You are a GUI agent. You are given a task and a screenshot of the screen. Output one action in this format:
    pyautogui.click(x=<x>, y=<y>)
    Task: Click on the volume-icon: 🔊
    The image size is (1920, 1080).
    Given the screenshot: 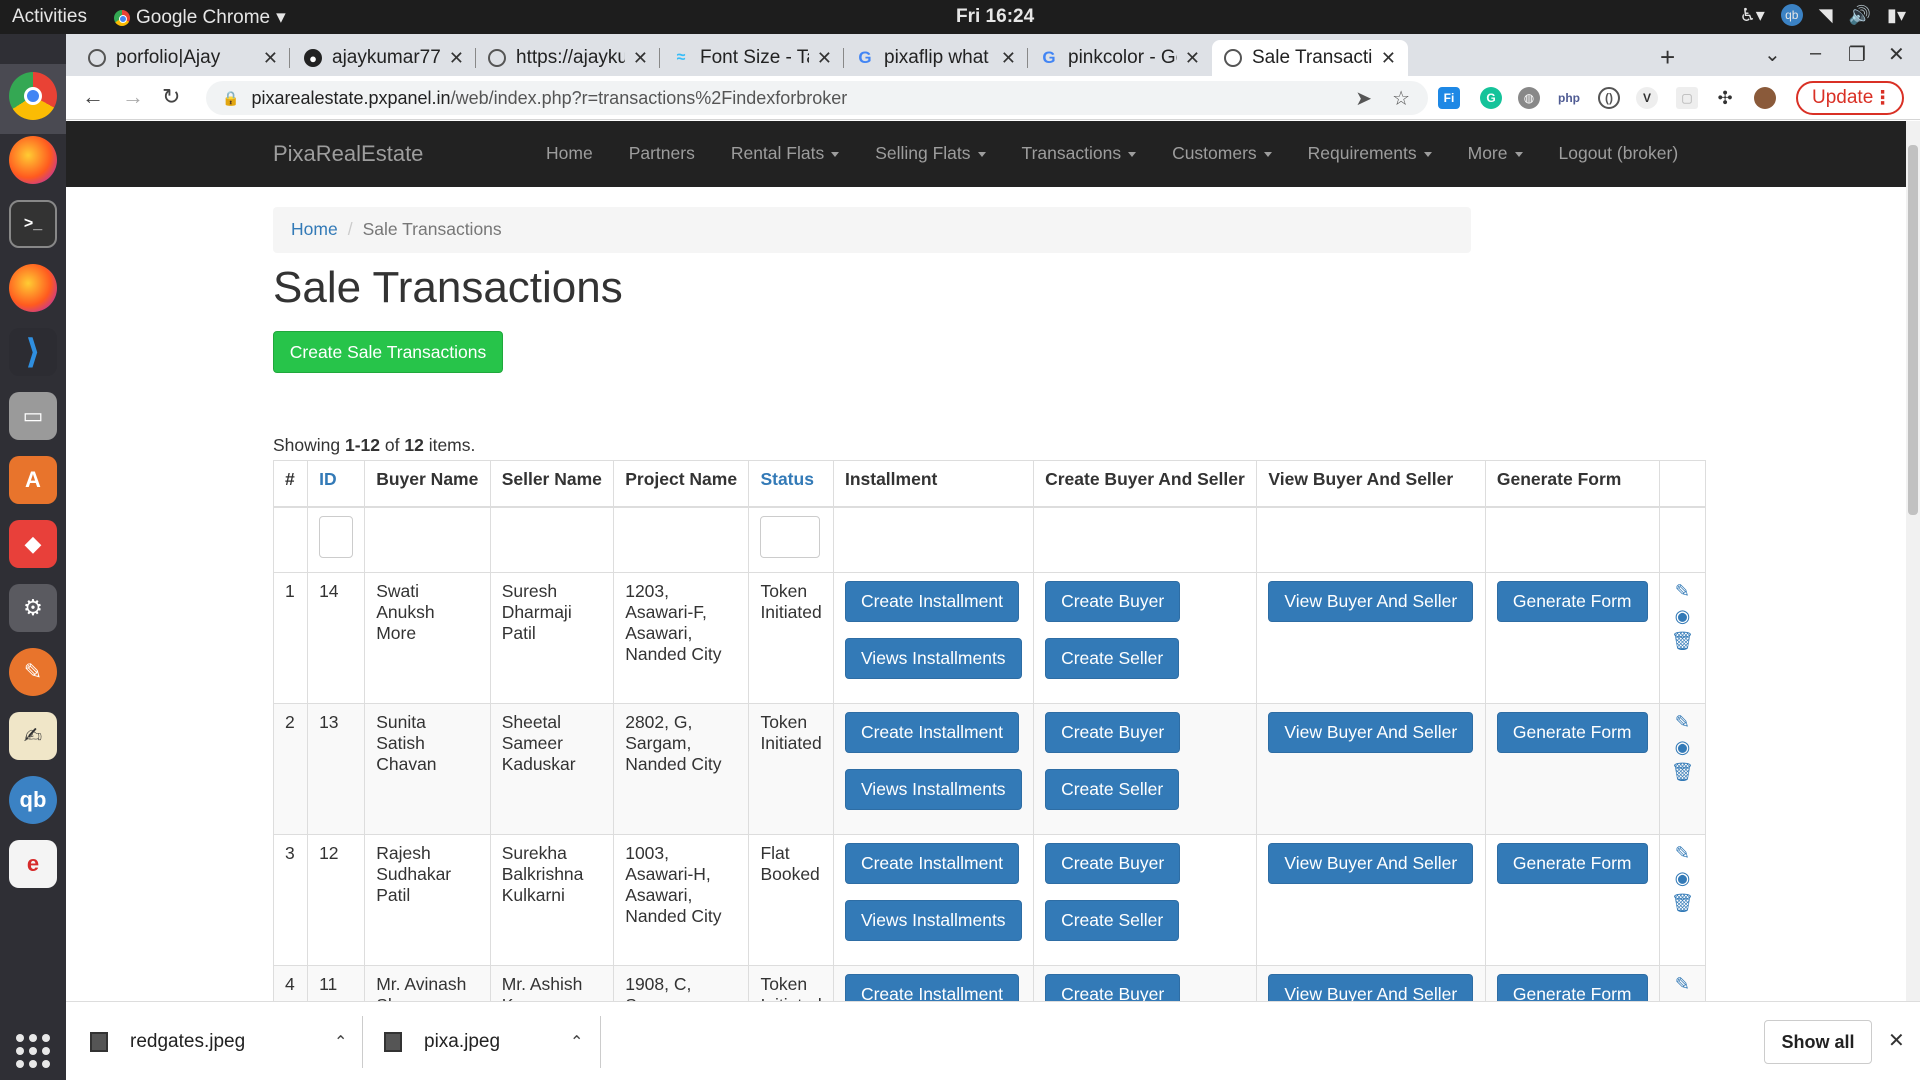 What is the action you would take?
    pyautogui.click(x=1860, y=15)
    